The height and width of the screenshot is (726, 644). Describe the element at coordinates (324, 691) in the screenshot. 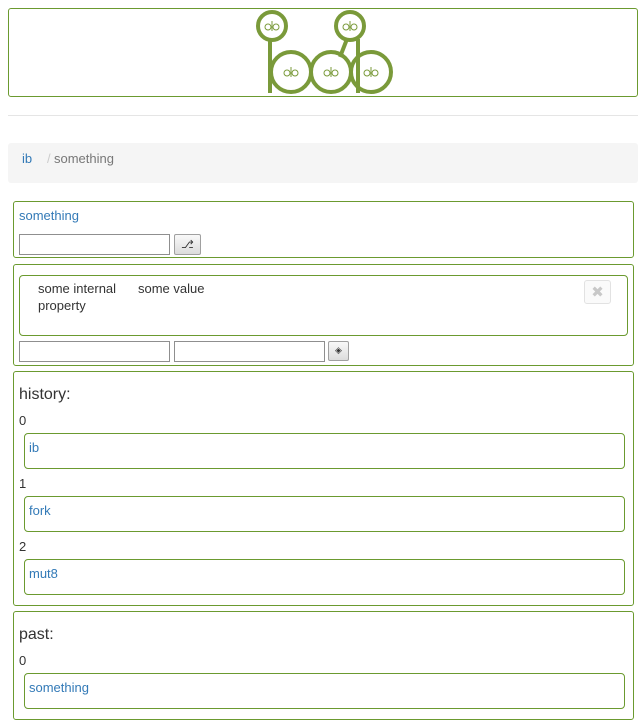

I see `past-item: something` at that location.